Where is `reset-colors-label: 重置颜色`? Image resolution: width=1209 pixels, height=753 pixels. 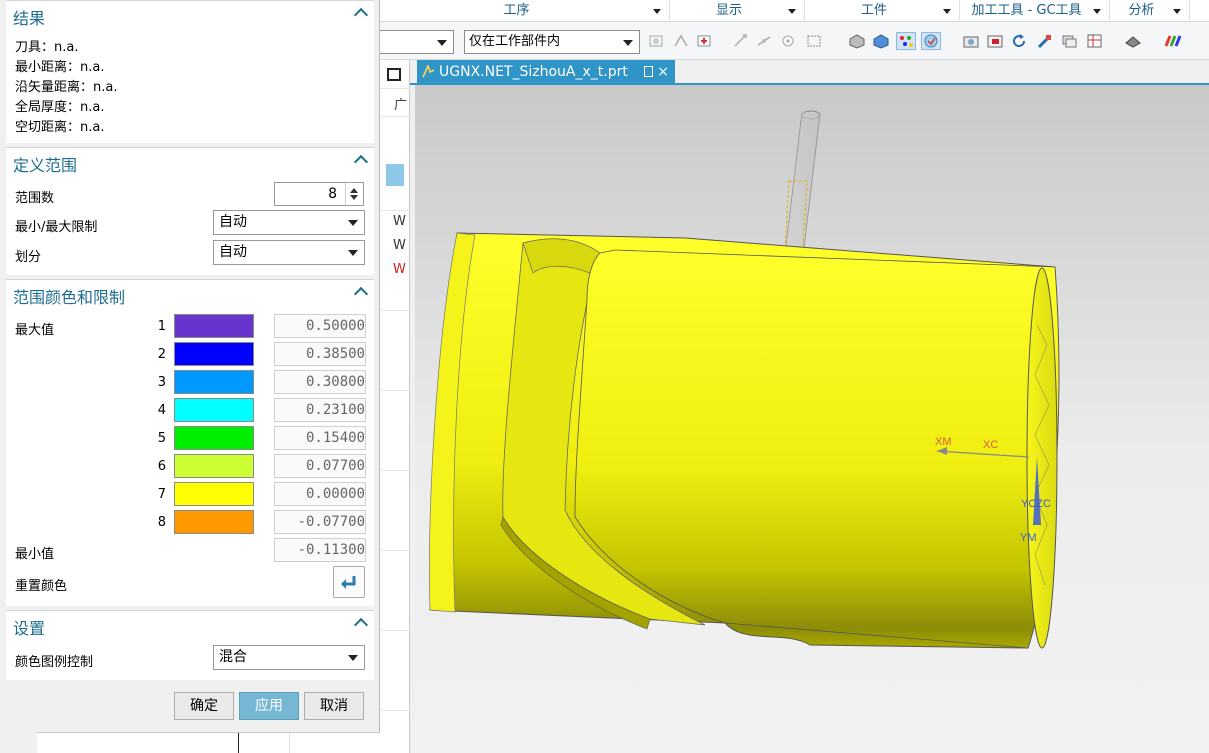
reset-colors-label: 重置颜色 is located at coordinates (41, 586).